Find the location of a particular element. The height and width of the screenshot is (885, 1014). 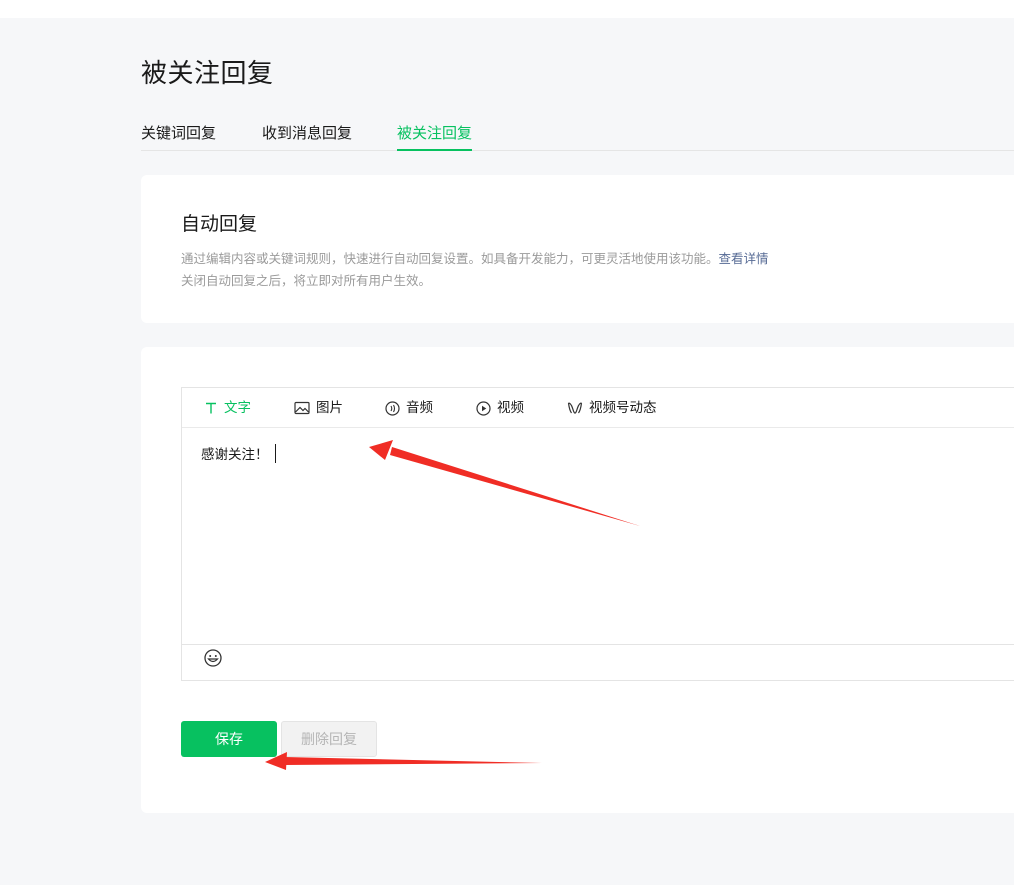

tool-video-label: 视频 is located at coordinates (510, 408).